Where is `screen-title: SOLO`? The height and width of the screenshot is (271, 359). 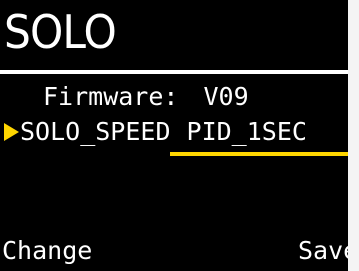
screen-title: SOLO is located at coordinates (60, 32).